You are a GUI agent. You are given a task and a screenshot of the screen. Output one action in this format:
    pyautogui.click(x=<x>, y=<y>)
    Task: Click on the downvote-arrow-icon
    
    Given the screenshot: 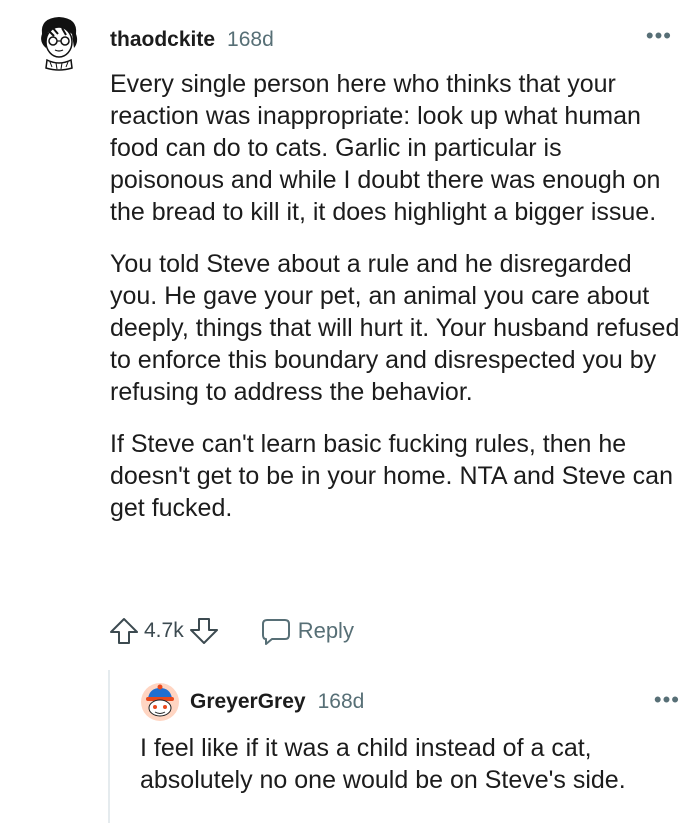 What is the action you would take?
    pyautogui.click(x=204, y=631)
    